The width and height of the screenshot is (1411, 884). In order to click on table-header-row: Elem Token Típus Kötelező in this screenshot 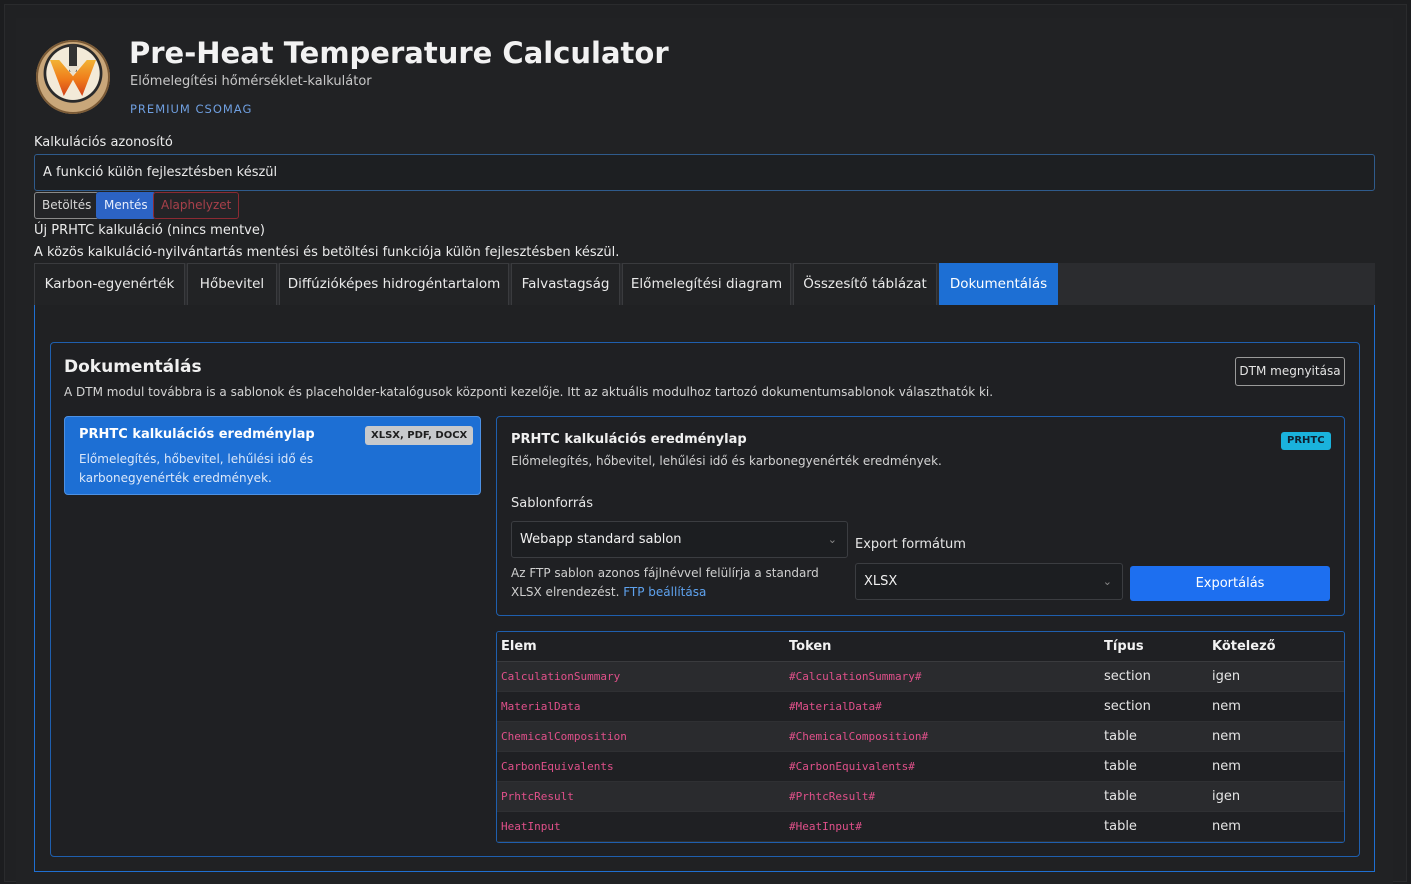, I will do `click(920, 647)`.